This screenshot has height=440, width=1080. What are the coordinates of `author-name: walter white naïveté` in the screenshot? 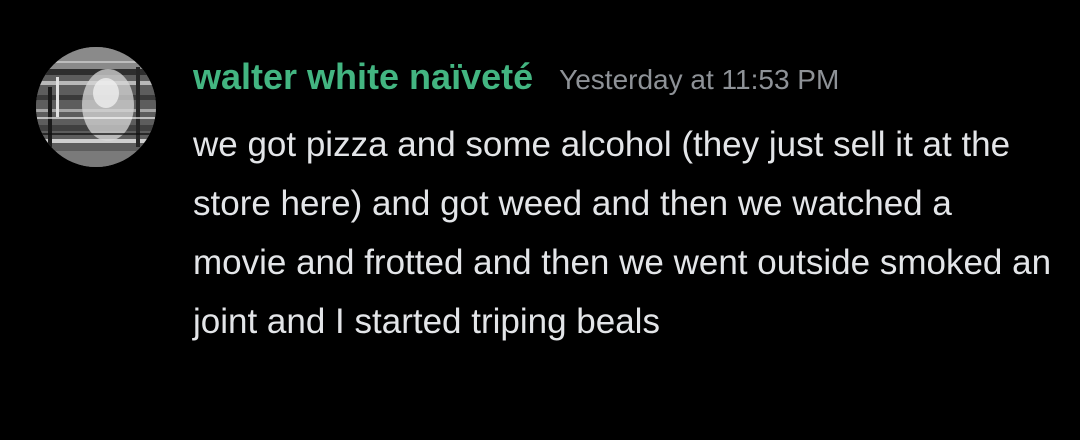 It's located at (363, 77).